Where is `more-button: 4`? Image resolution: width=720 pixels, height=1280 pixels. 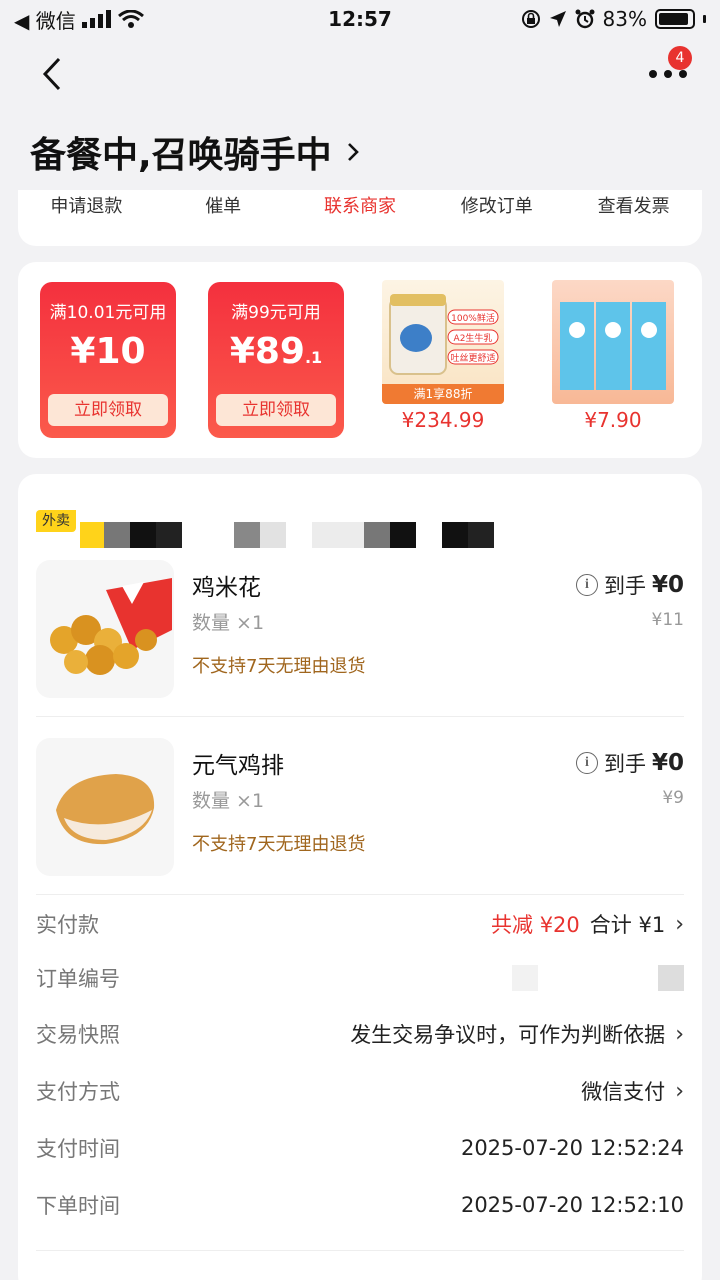 more-button: 4 is located at coordinates (668, 71).